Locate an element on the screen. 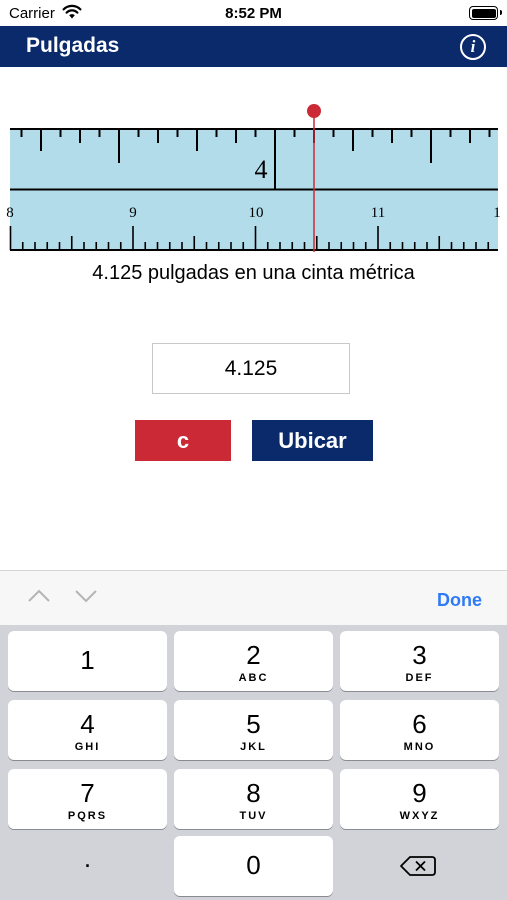 Image resolution: width=507 pixels, height=900 pixels. key-1: 1 is located at coordinates (87, 661).